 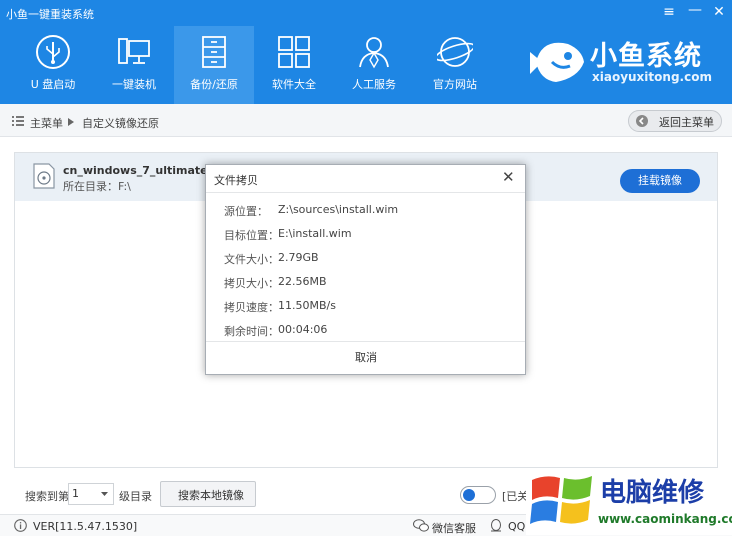 I want to click on source-location-value: Z:\sources\install.wim, so click(x=338, y=209).